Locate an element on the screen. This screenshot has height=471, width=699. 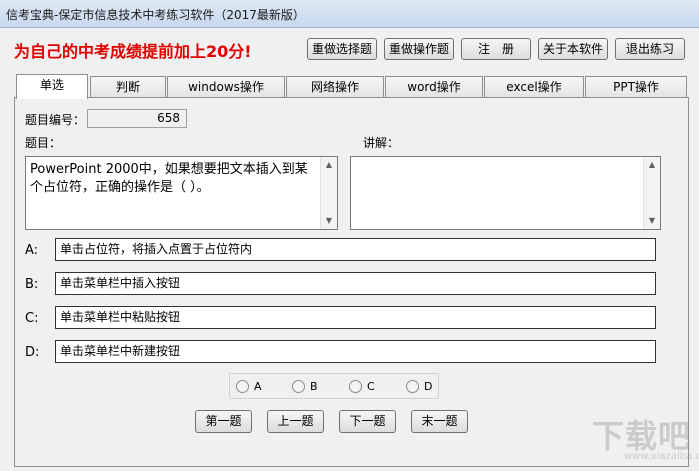
watermark-domain: www.xiazaiba.com is located at coordinates (661, 456).